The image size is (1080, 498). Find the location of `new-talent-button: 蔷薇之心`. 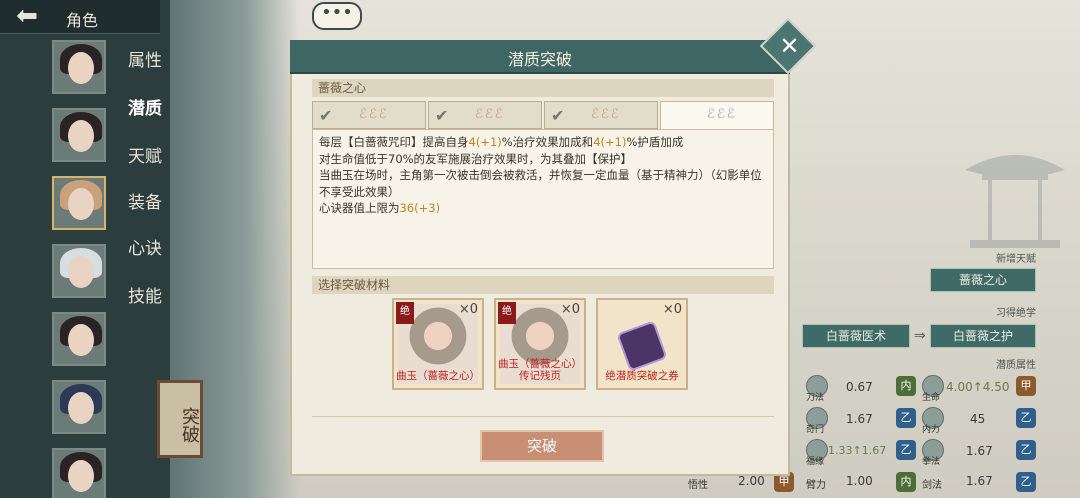

new-talent-button: 蔷薇之心 is located at coordinates (983, 280).